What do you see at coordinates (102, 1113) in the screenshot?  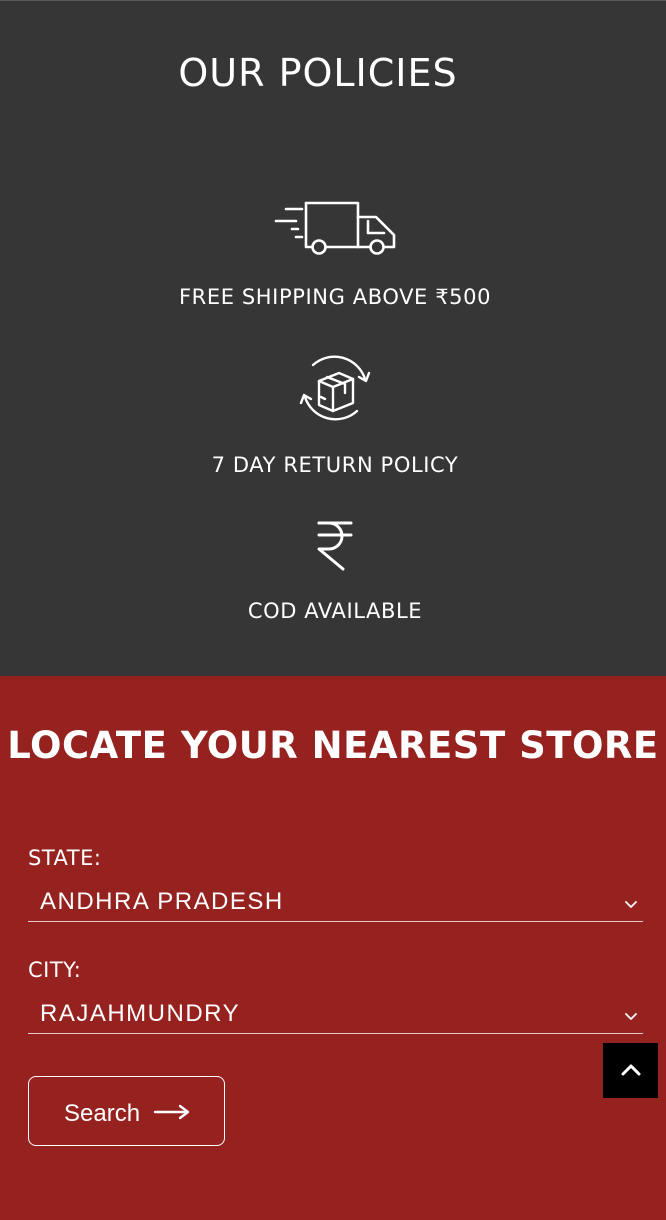 I see `search-button-label: Search` at bounding box center [102, 1113].